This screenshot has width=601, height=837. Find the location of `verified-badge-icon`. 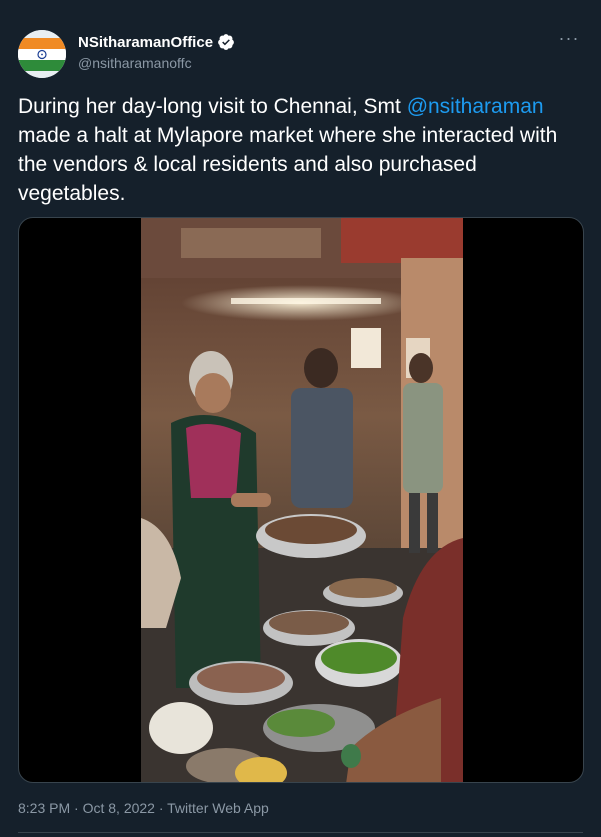

verified-badge-icon is located at coordinates (226, 42).